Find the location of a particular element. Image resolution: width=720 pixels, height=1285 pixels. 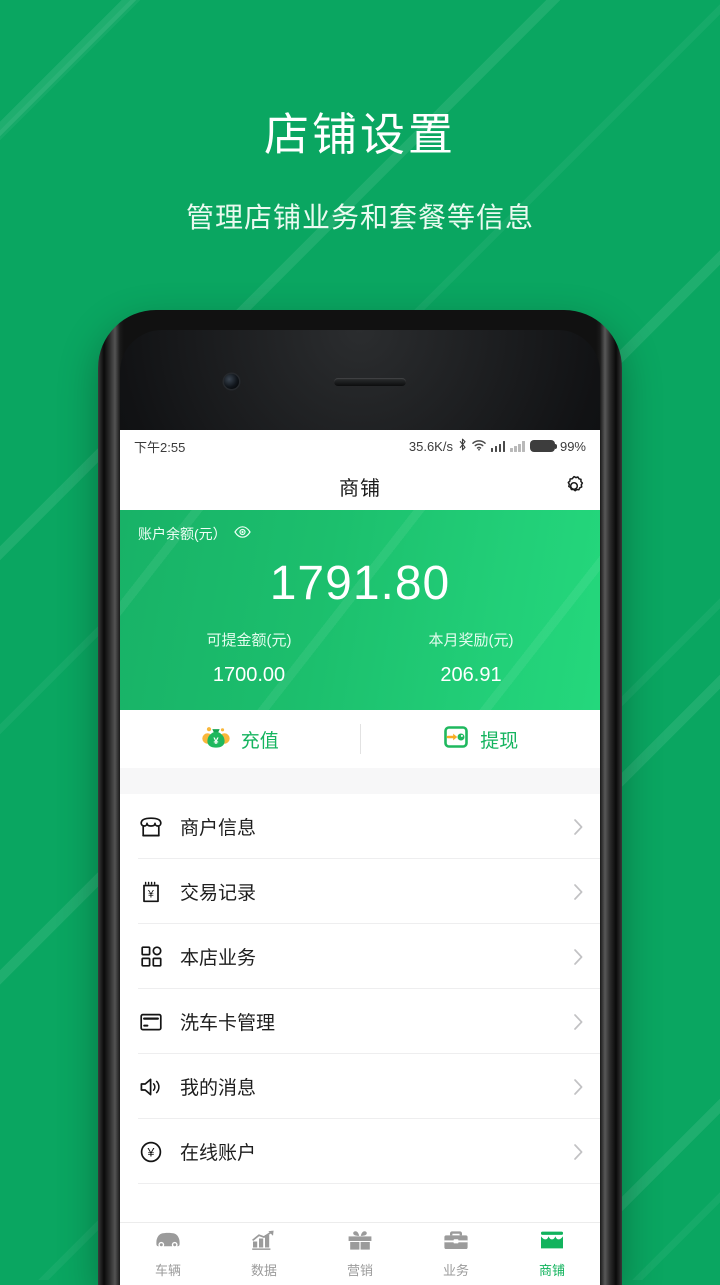

status-icons: 35.6K/s 99% is located at coordinates (497, 446).